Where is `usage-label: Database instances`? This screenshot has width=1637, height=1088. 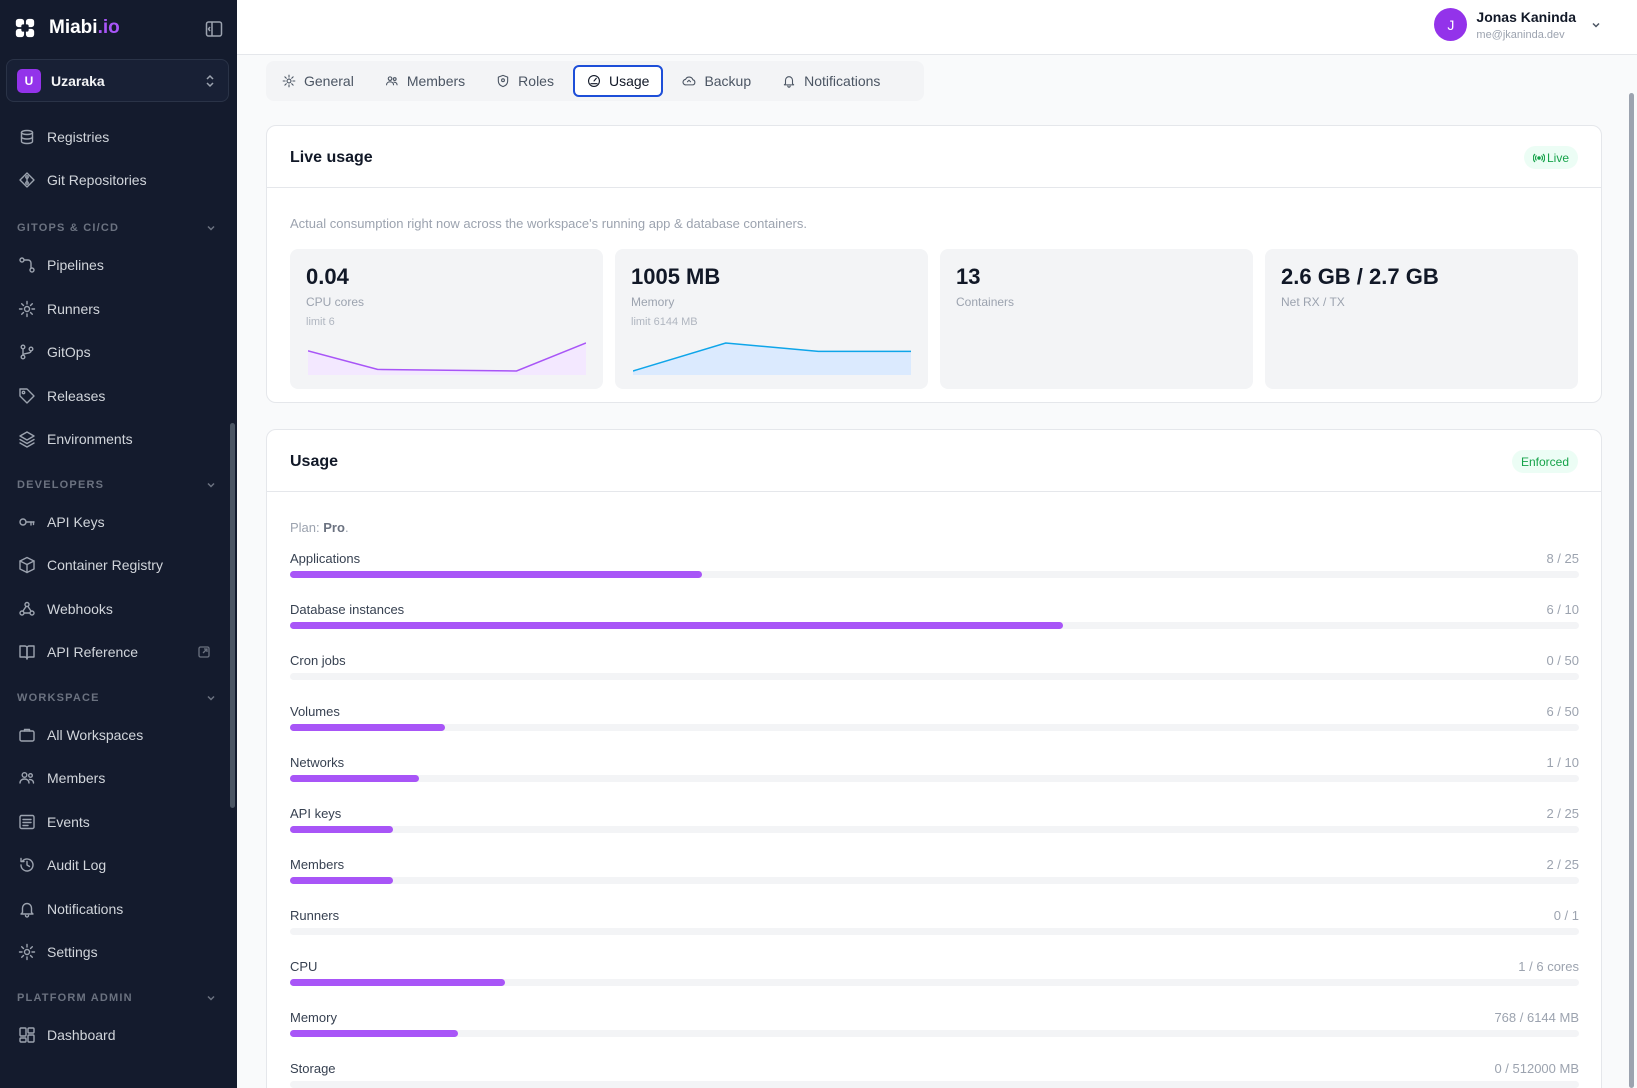
usage-label: Database instances is located at coordinates (347, 609).